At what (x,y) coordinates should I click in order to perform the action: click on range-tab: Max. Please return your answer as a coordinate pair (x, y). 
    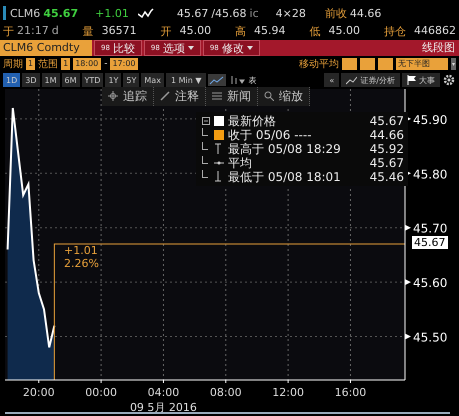
    Looking at the image, I should click on (152, 80).